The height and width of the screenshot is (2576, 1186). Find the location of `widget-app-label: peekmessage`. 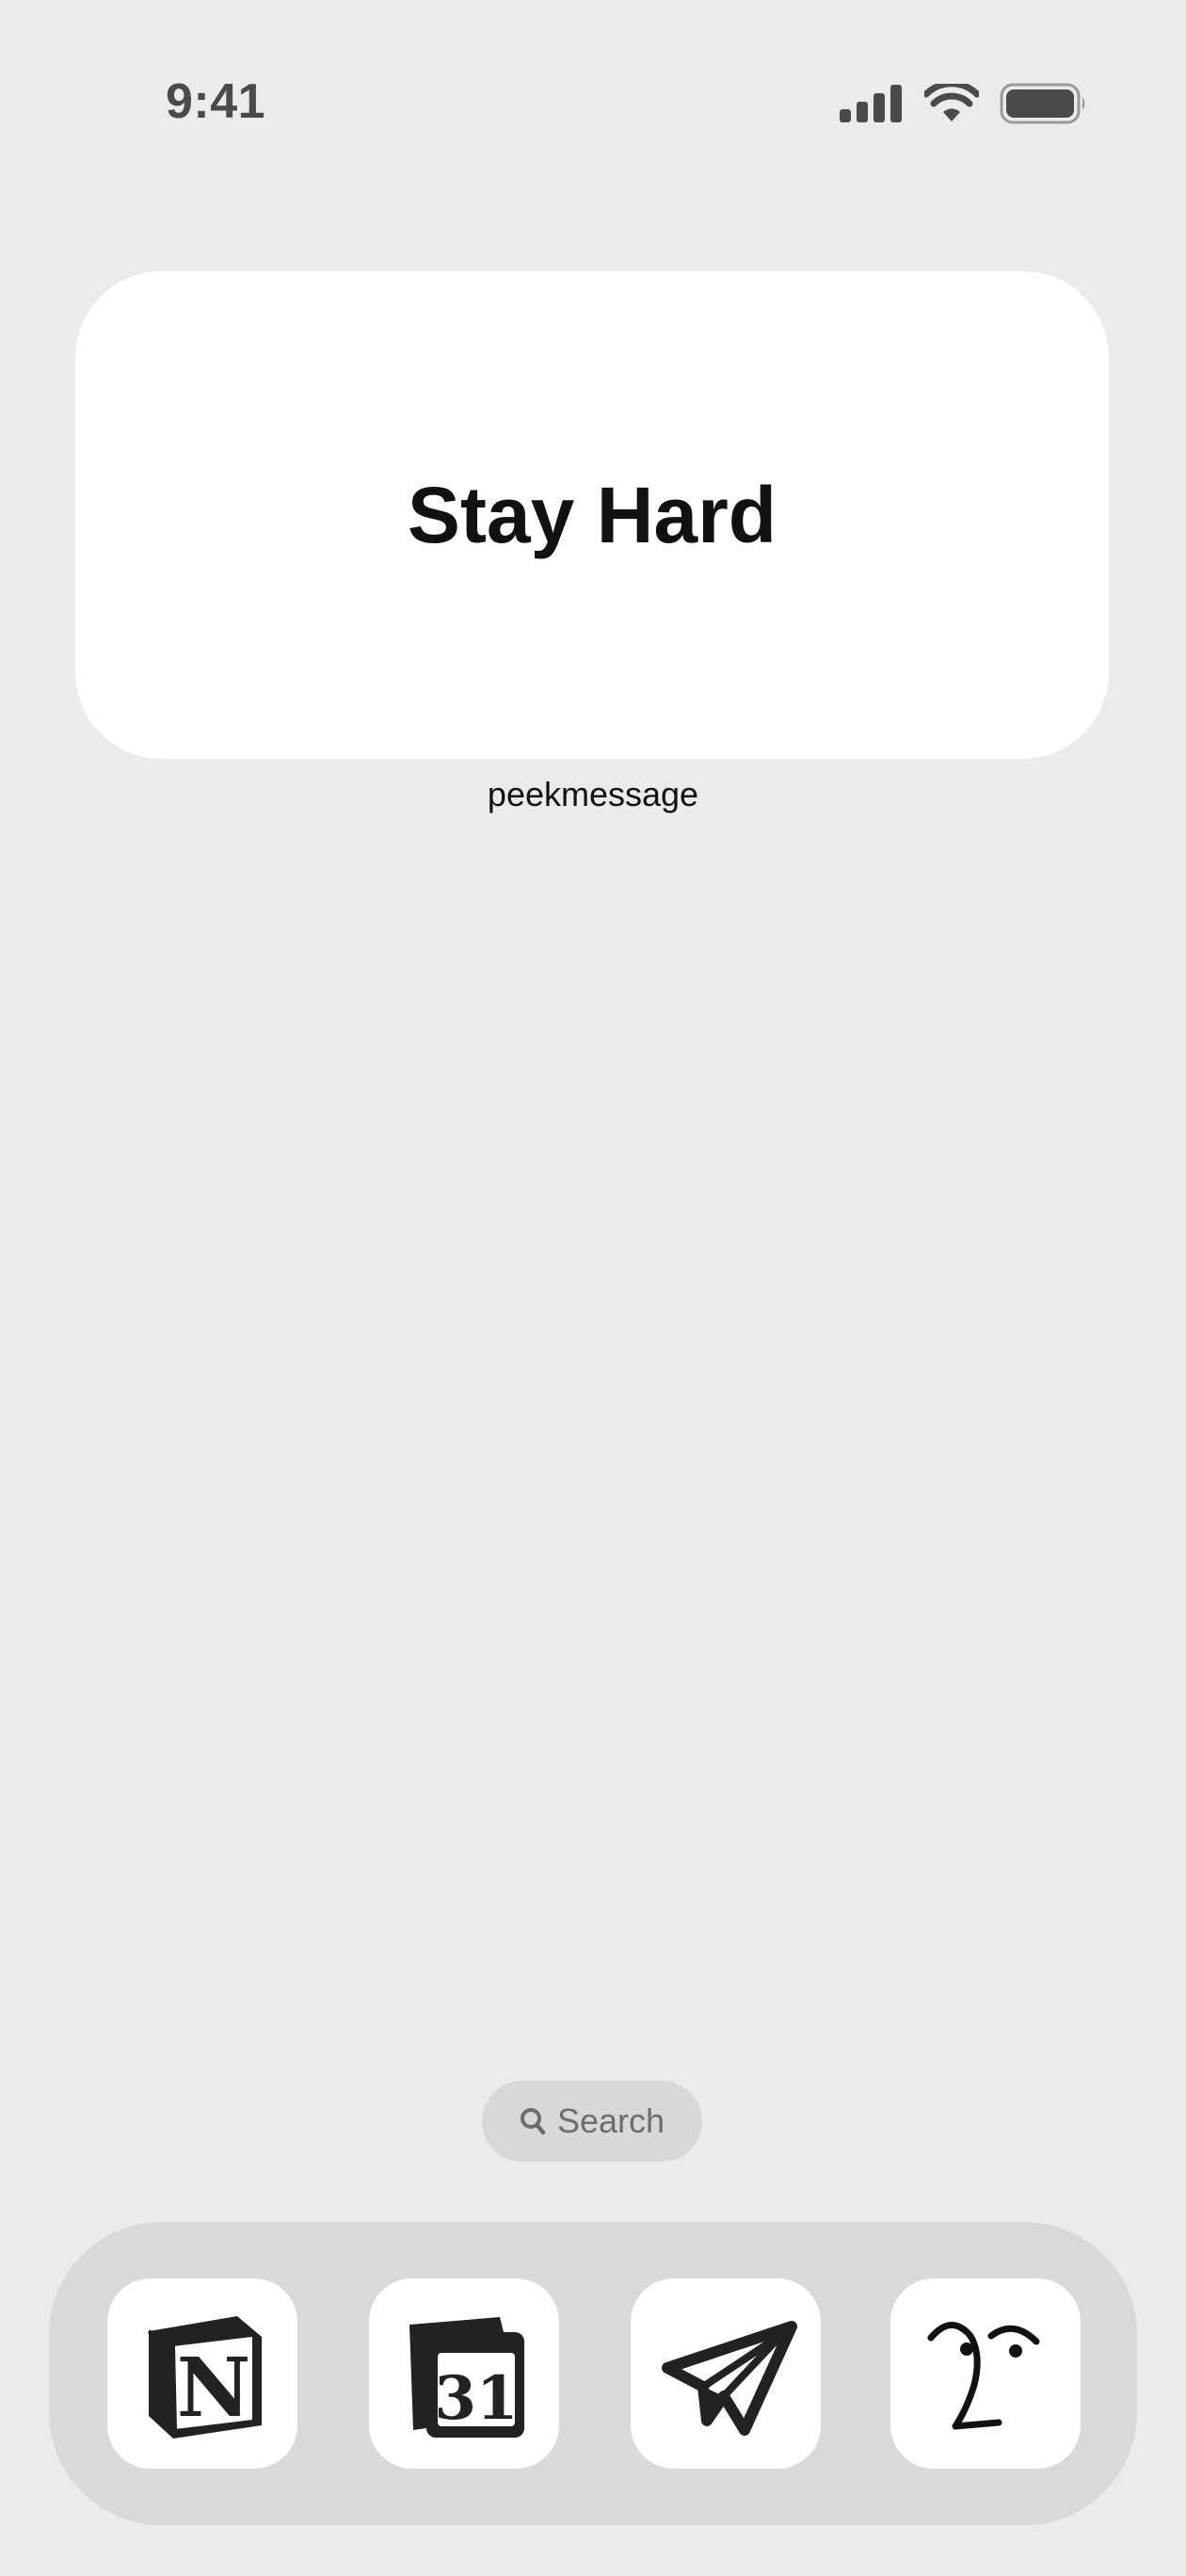

widget-app-label: peekmessage is located at coordinates (593, 794).